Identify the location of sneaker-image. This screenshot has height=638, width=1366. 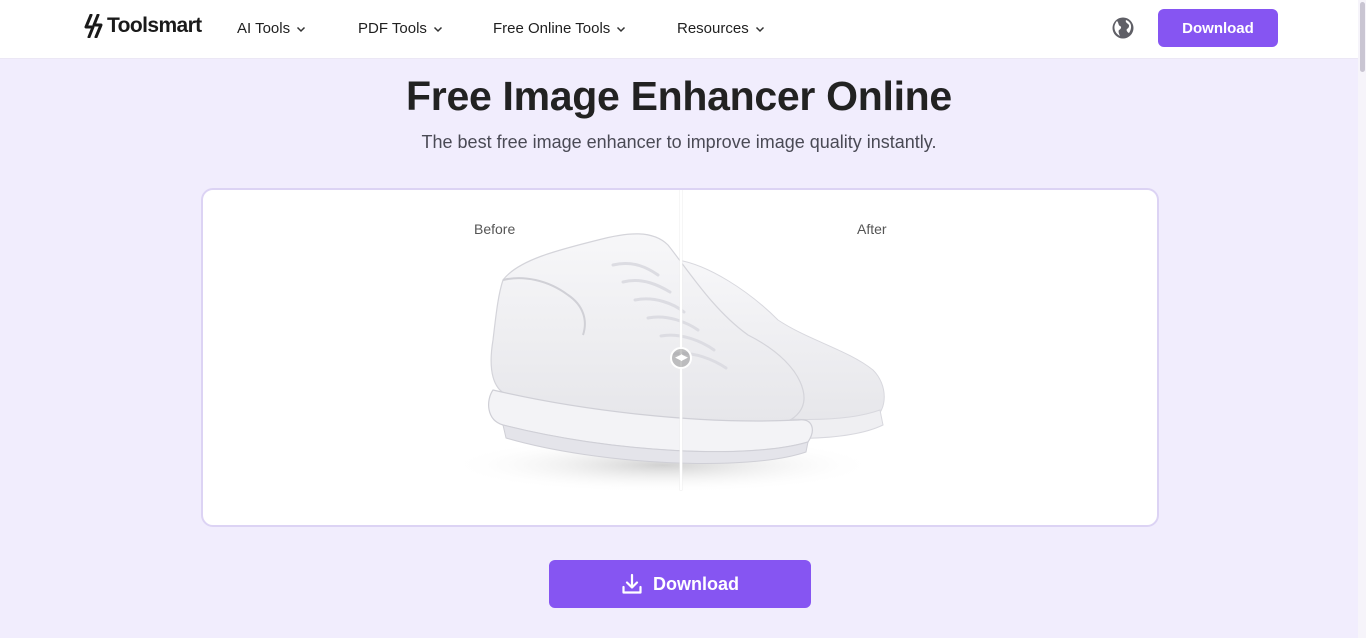
(666, 363).